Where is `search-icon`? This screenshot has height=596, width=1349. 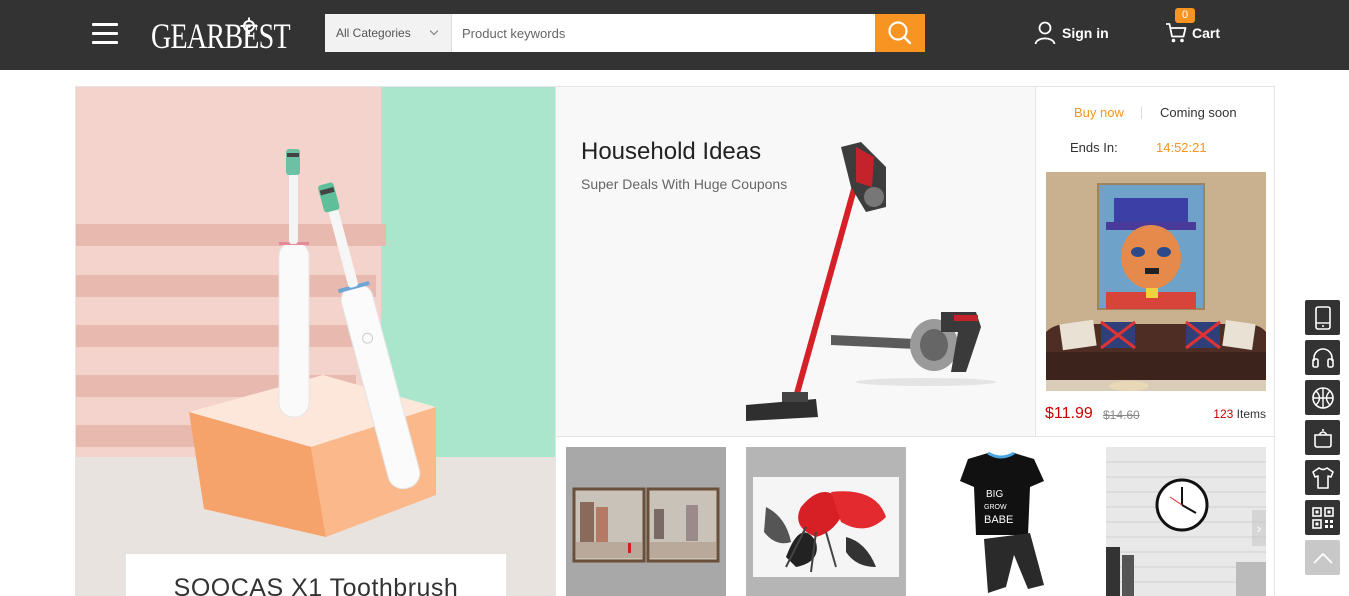 search-icon is located at coordinates (900, 33).